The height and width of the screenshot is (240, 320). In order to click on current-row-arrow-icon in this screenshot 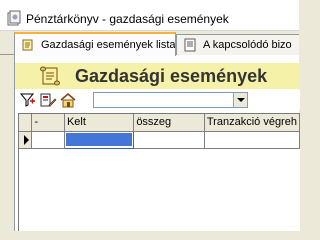, I will do `click(26, 139)`.